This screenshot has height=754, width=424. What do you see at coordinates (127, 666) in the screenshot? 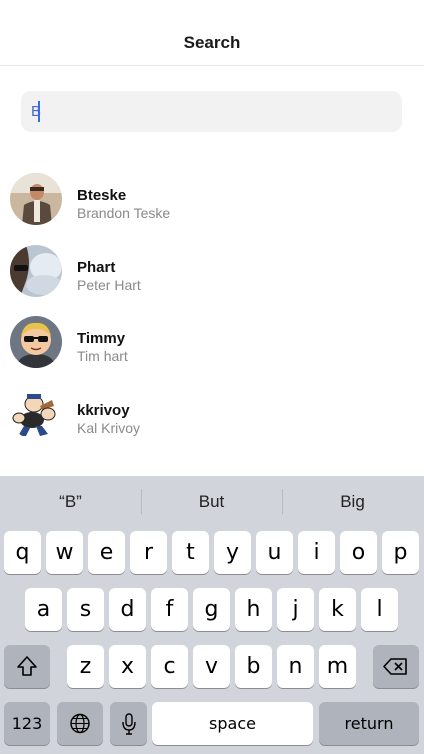
I see `key-x: x` at bounding box center [127, 666].